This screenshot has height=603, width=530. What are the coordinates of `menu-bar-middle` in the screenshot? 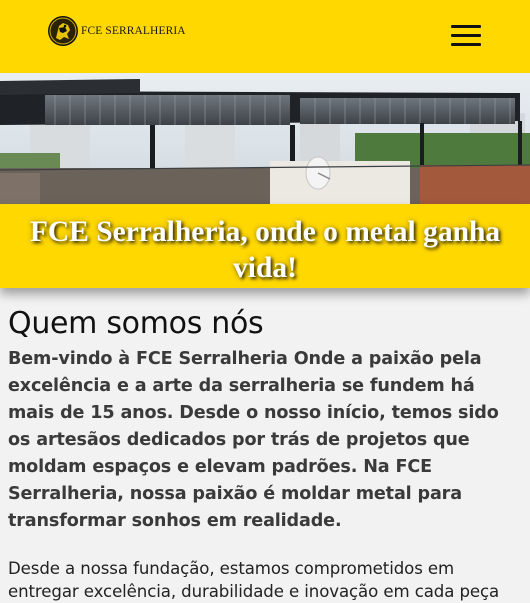 It's located at (466, 35).